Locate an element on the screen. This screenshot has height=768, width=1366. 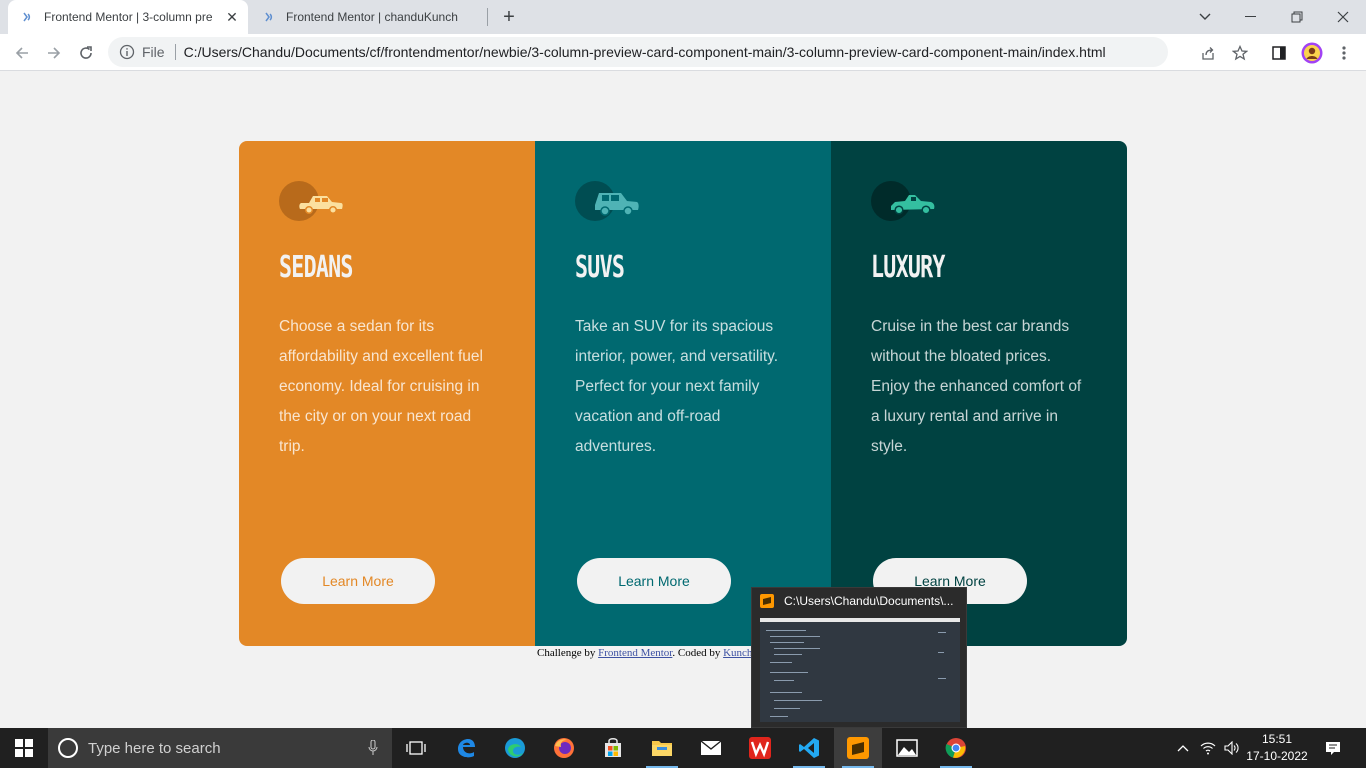
mail-icon is located at coordinates (711, 748).